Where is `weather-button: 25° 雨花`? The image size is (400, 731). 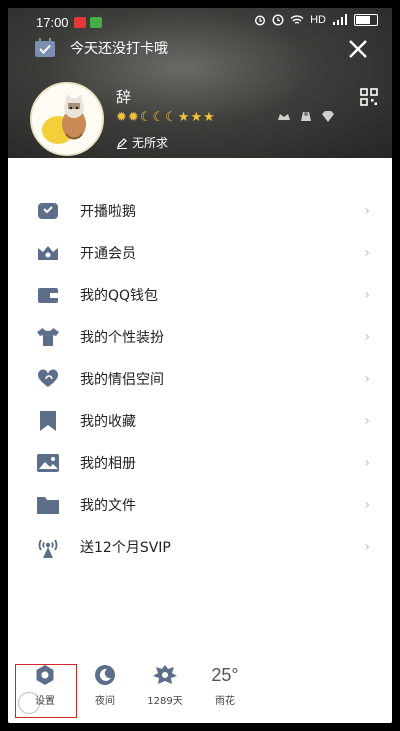 weather-button: 25° 雨花 is located at coordinates (225, 685).